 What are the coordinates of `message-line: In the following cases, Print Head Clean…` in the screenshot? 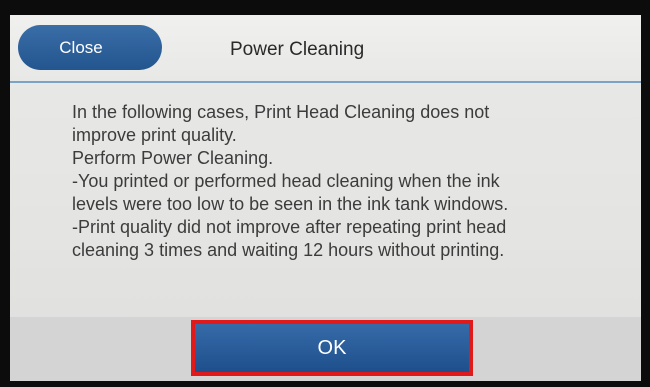 It's located at (281, 112).